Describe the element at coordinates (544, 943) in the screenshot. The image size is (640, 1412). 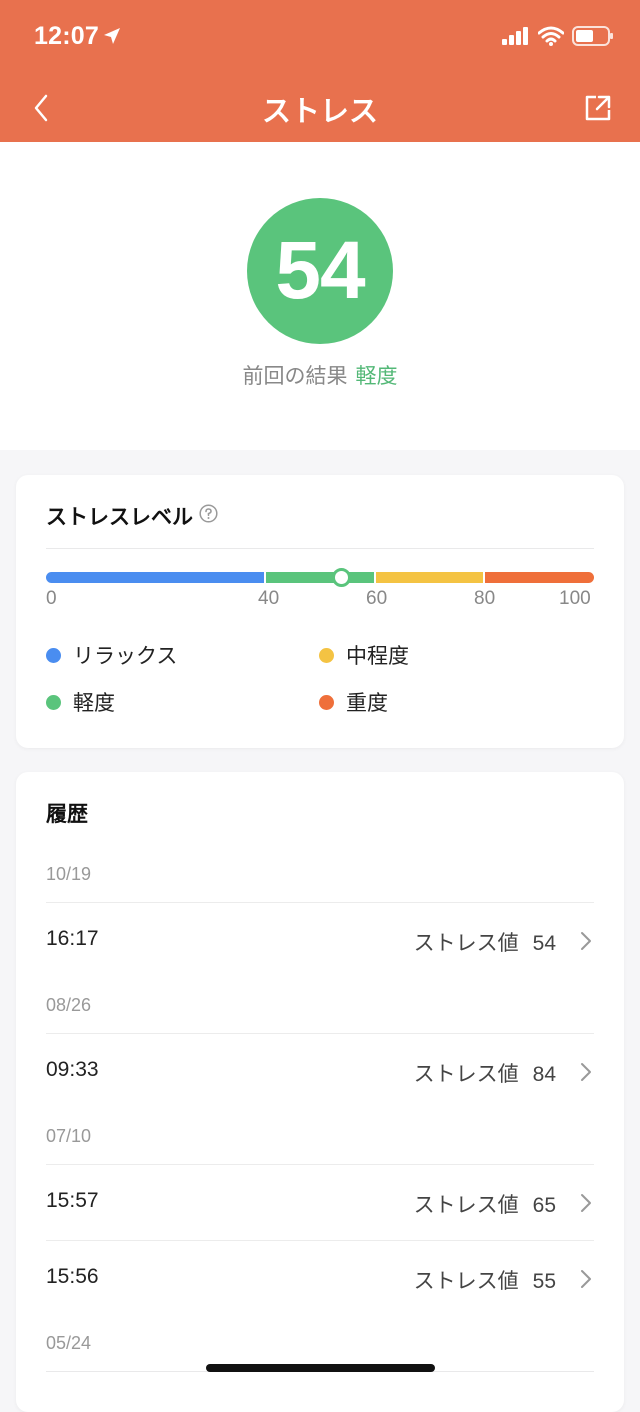
I see `entry-value-number: 54` at that location.